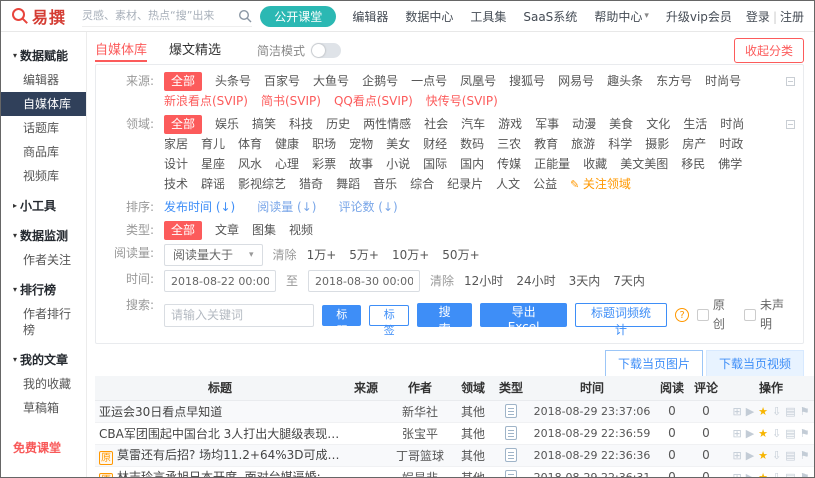  Describe the element at coordinates (420, 433) in the screenshot. I see `article-author: 张宝平` at that location.